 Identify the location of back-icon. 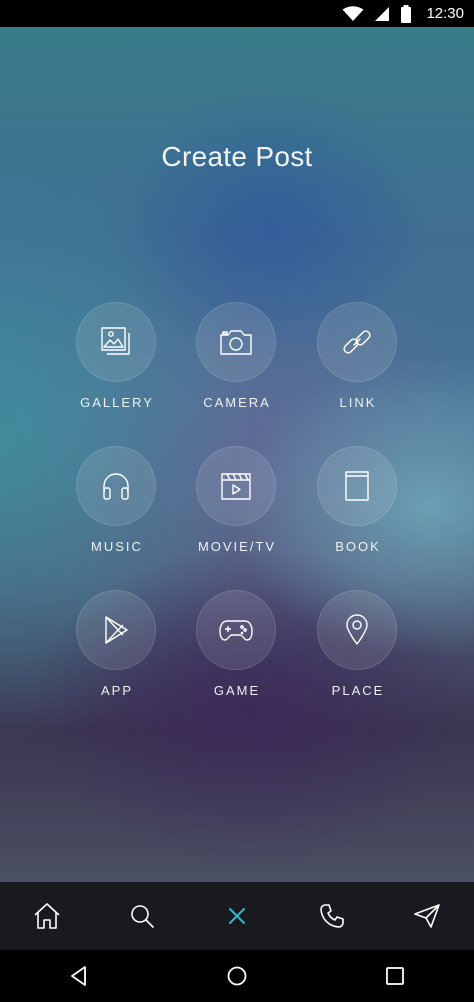
(78, 976).